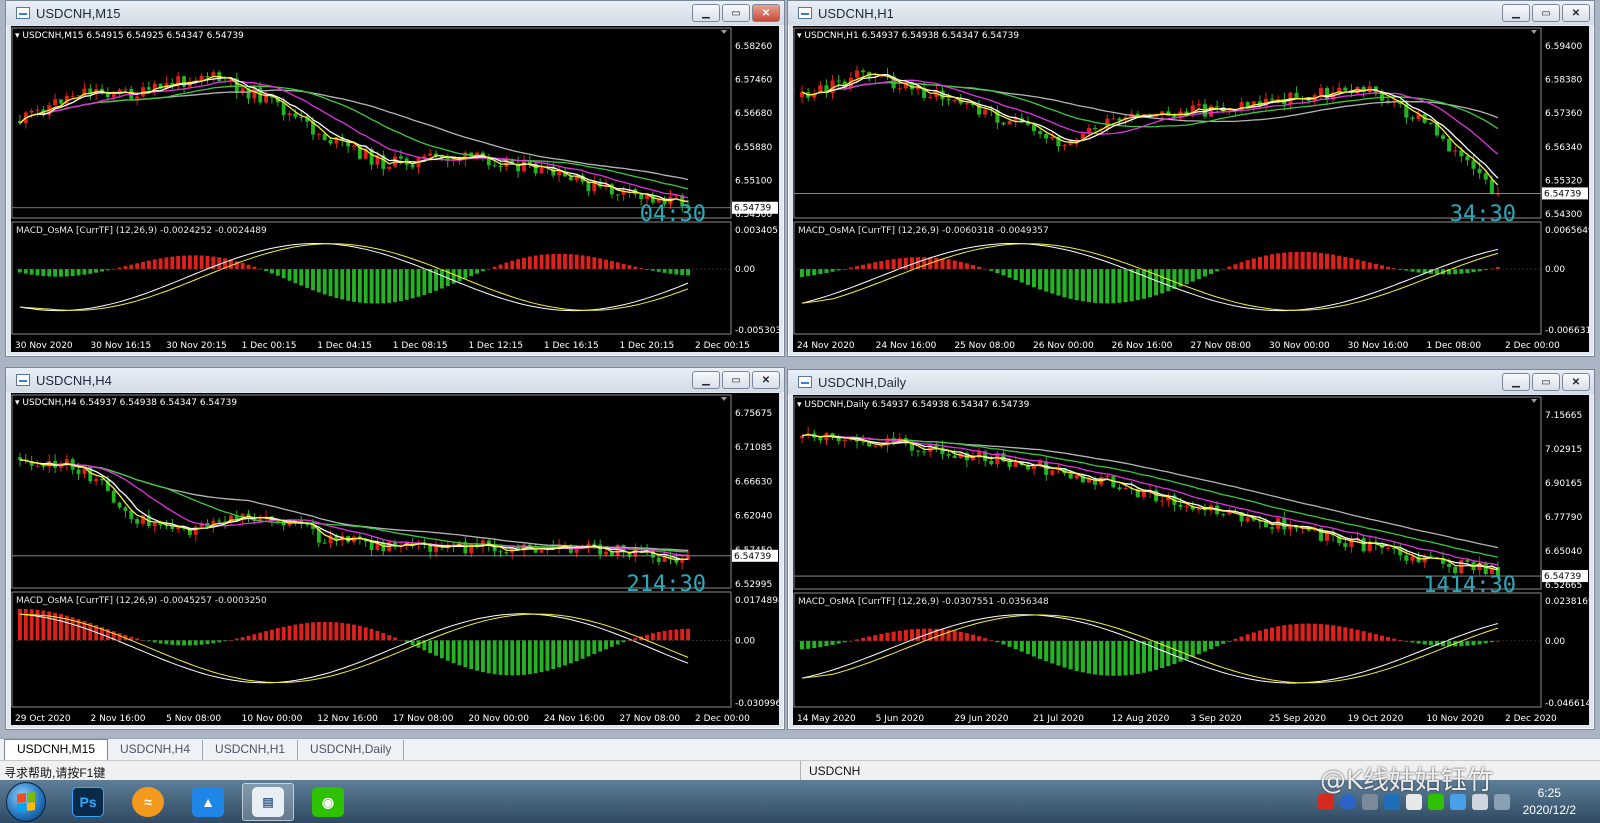 The image size is (1600, 823). I want to click on time-axis-tick: 5 Nov 08:00, so click(193, 719).